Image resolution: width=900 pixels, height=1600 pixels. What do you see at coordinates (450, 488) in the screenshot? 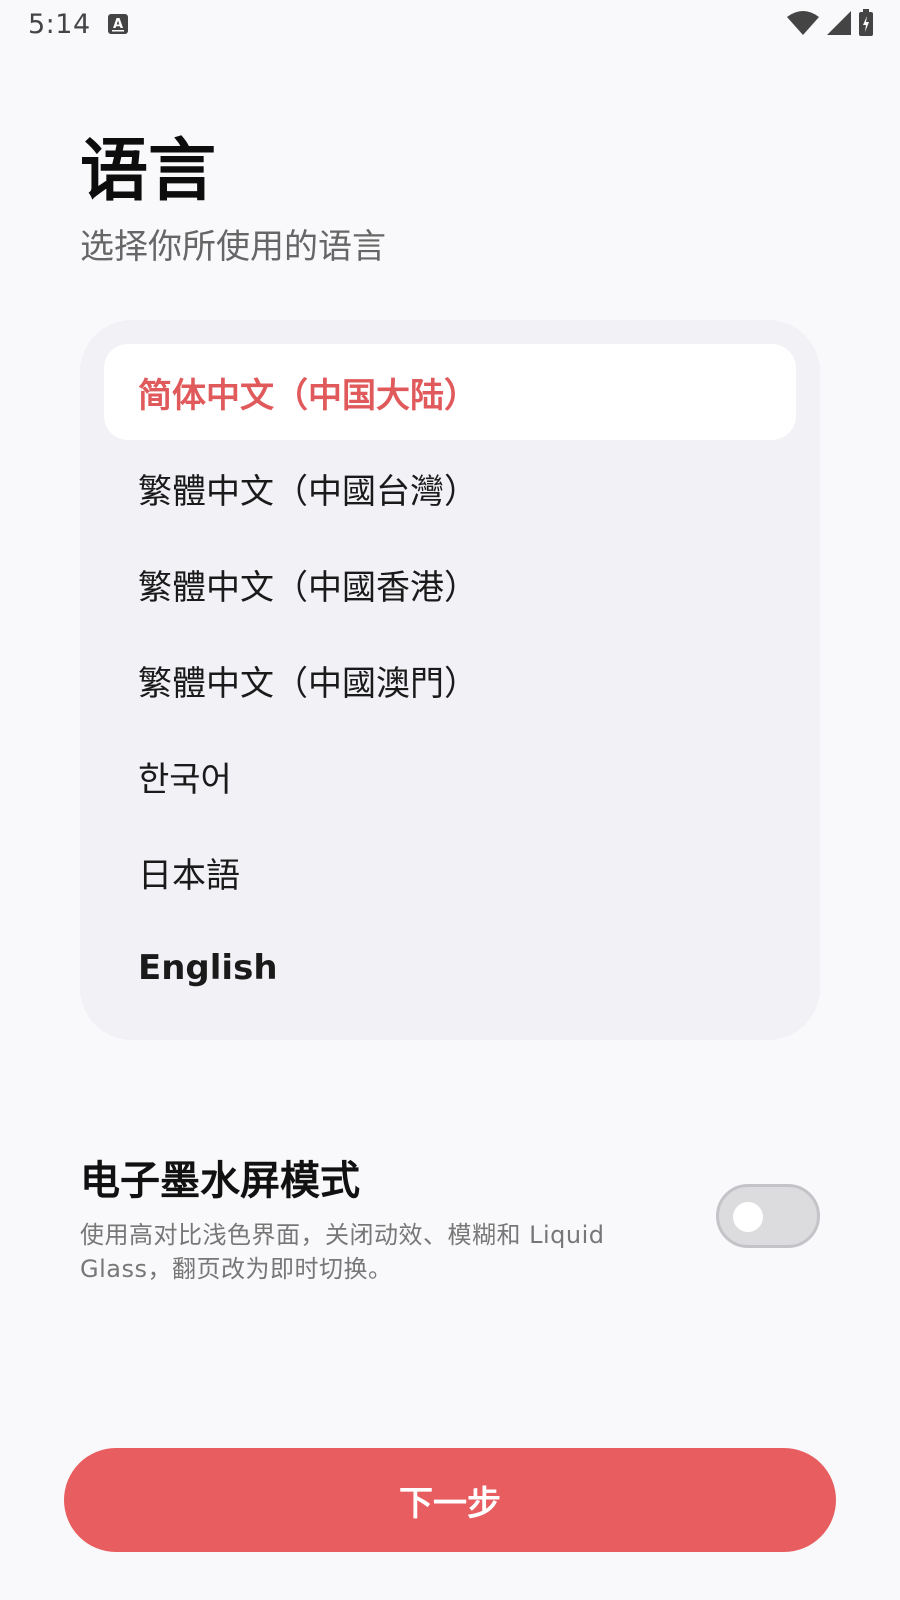
I see `language-option-zh-hant-tw: 繁體中文（中國台灣）` at bounding box center [450, 488].